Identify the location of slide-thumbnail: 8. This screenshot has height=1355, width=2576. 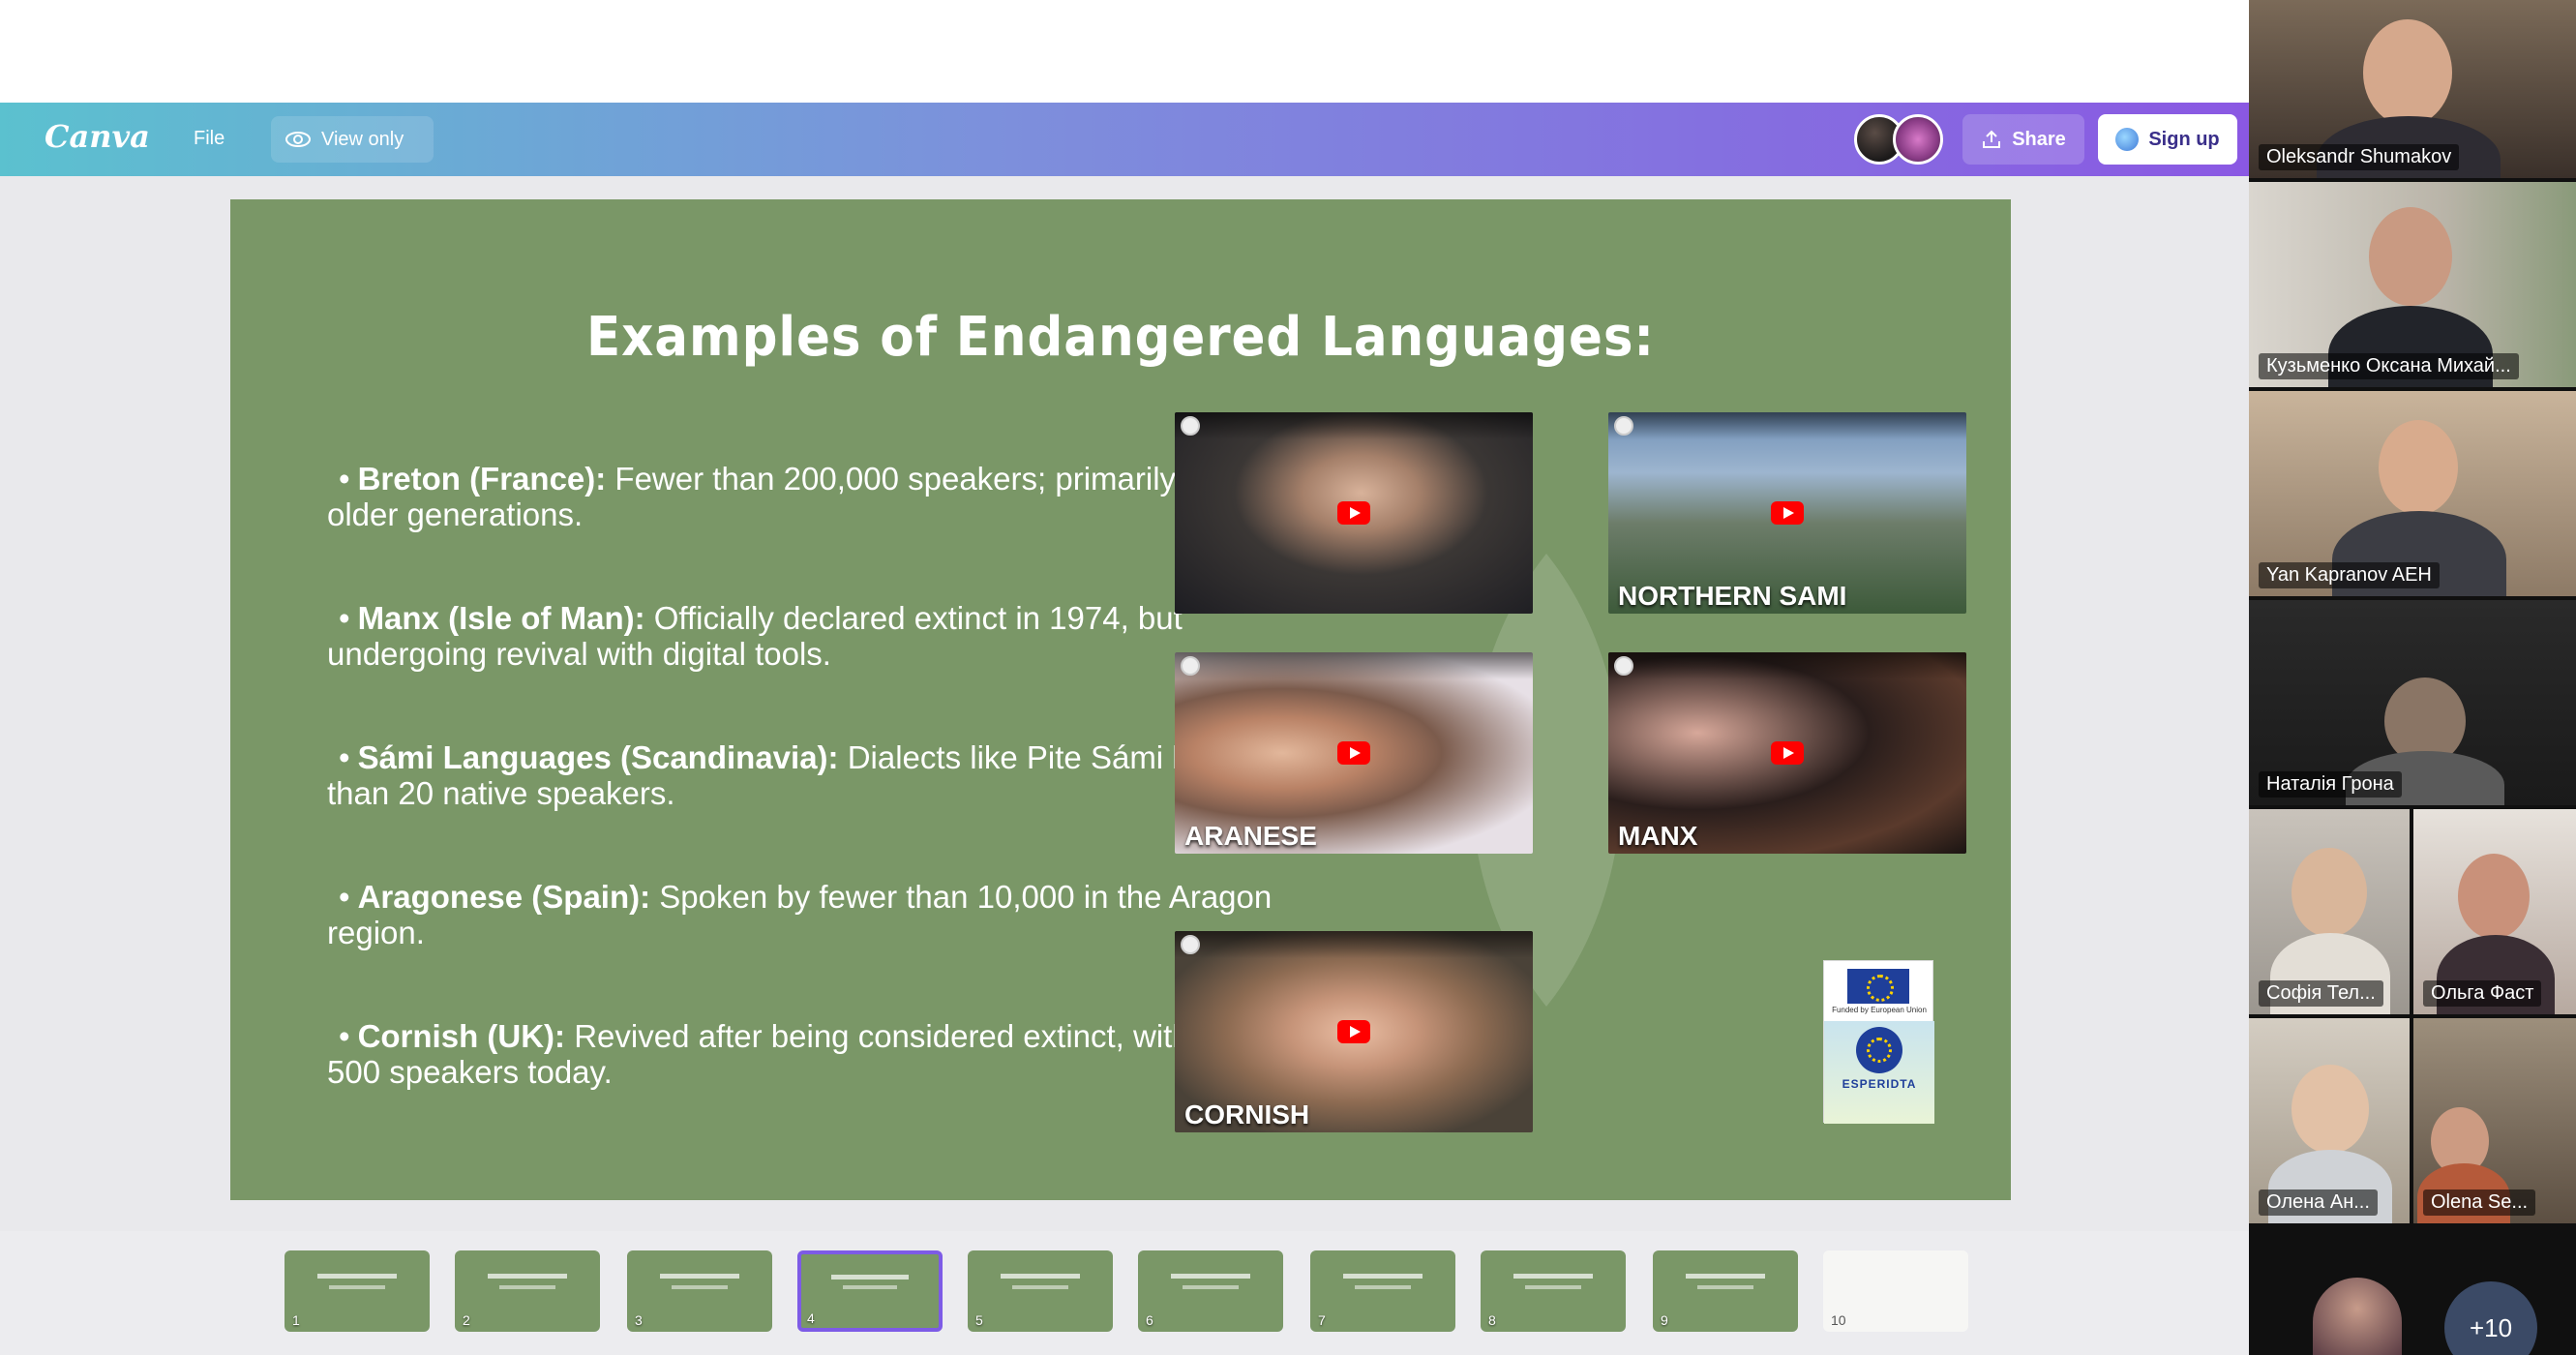
(1553, 1291).